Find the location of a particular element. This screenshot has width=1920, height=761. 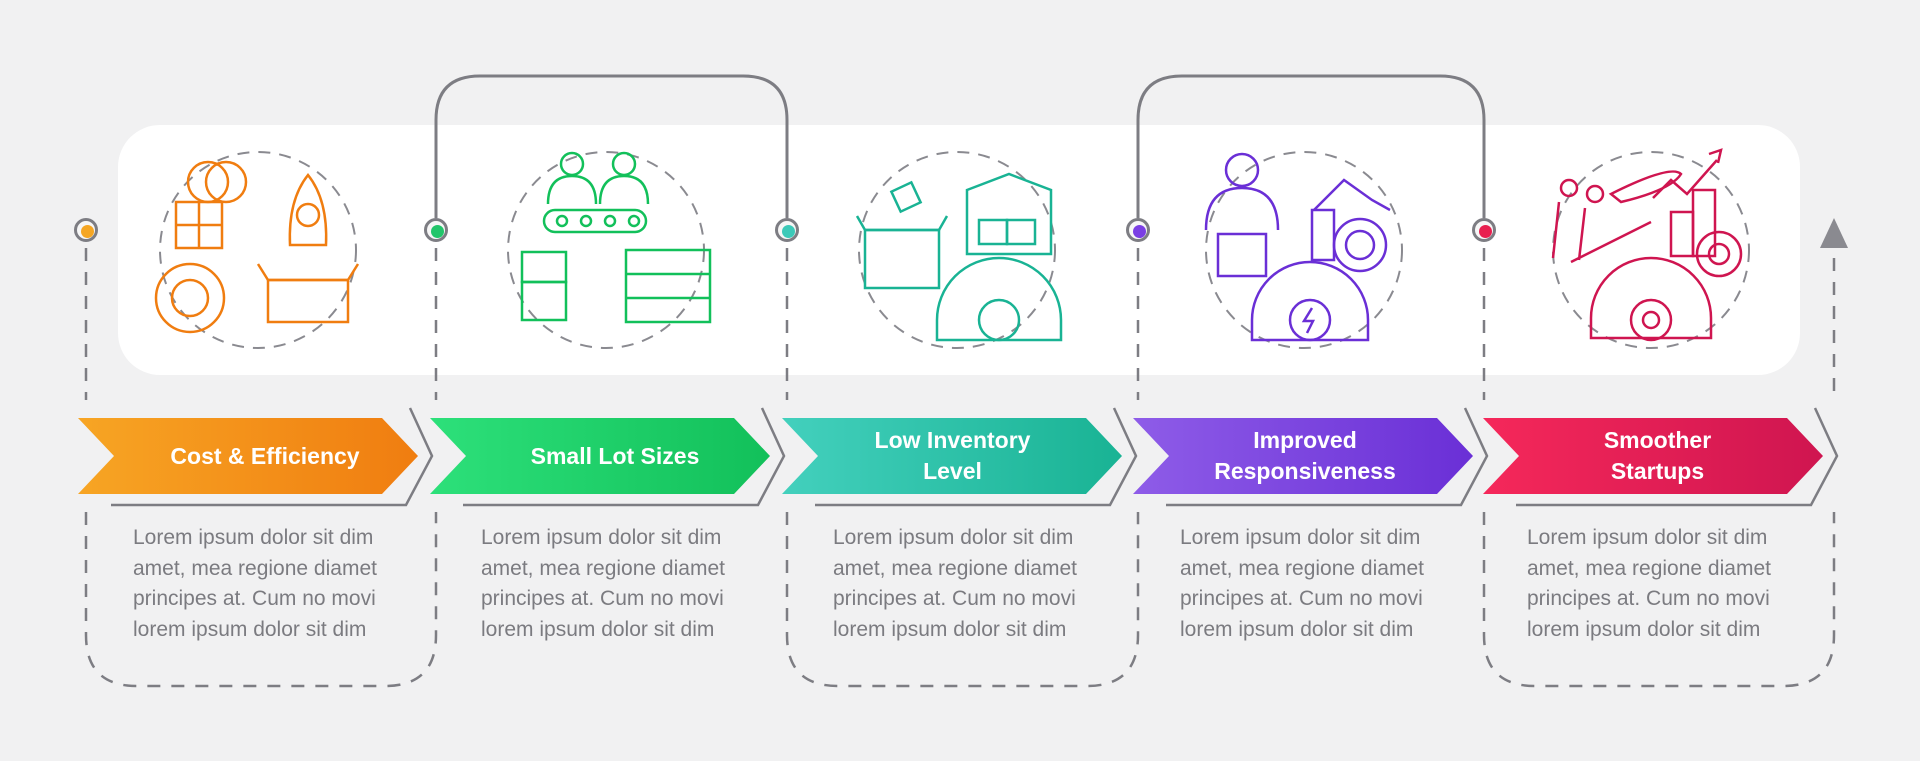

step-label-1: Cost & Efficiency is located at coordinates (265, 455).